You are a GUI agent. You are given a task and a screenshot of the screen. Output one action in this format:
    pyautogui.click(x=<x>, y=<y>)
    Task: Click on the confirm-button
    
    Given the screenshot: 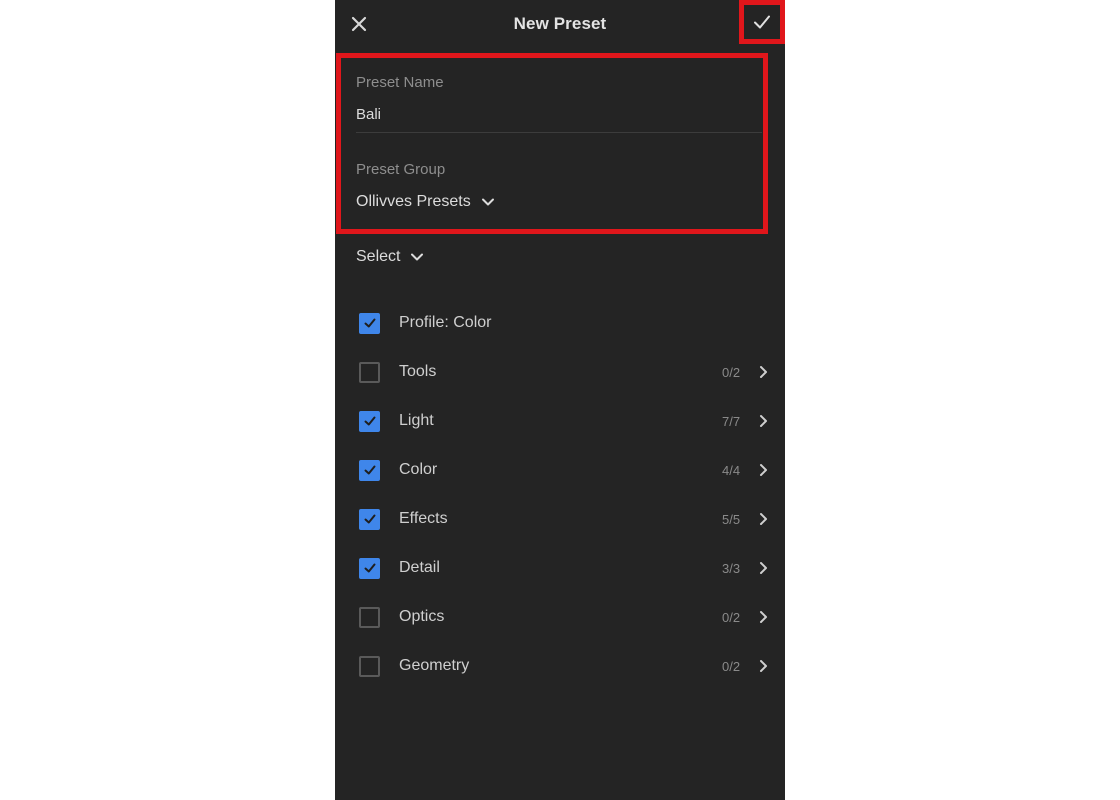 What is the action you would take?
    pyautogui.click(x=762, y=22)
    